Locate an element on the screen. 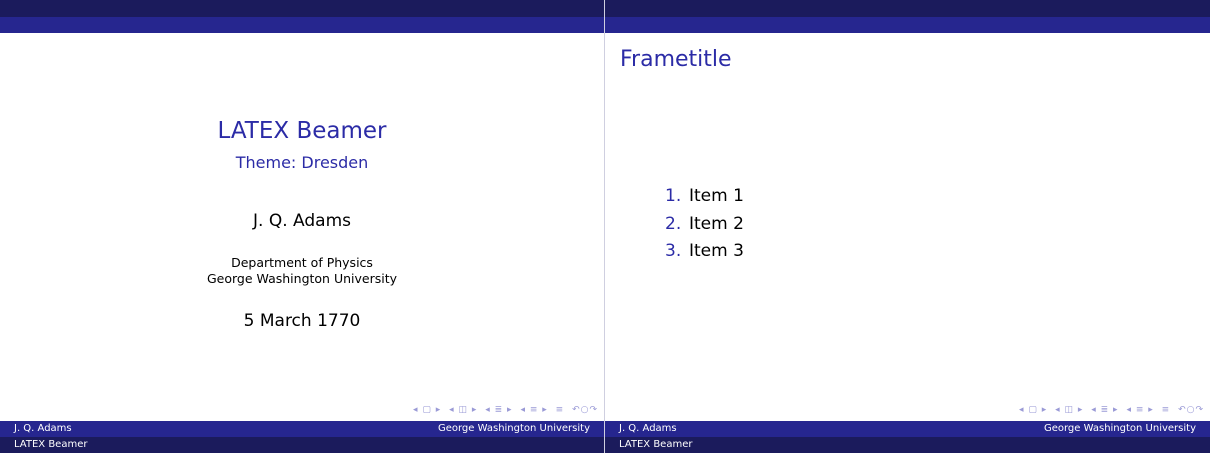 This screenshot has height=453, width=1210. list-item: 2. Item 2 is located at coordinates (704, 226).